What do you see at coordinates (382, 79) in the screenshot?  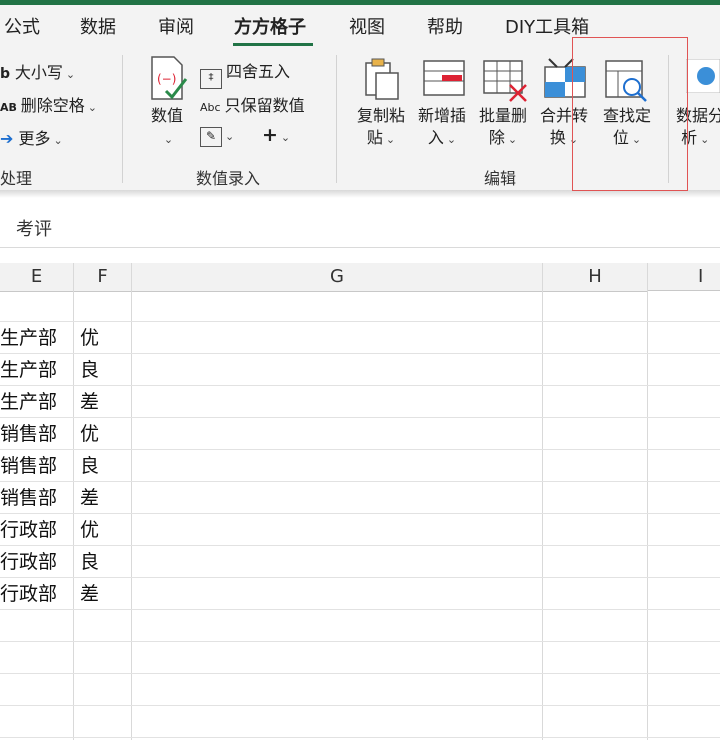 I see `clipboard-icon` at bounding box center [382, 79].